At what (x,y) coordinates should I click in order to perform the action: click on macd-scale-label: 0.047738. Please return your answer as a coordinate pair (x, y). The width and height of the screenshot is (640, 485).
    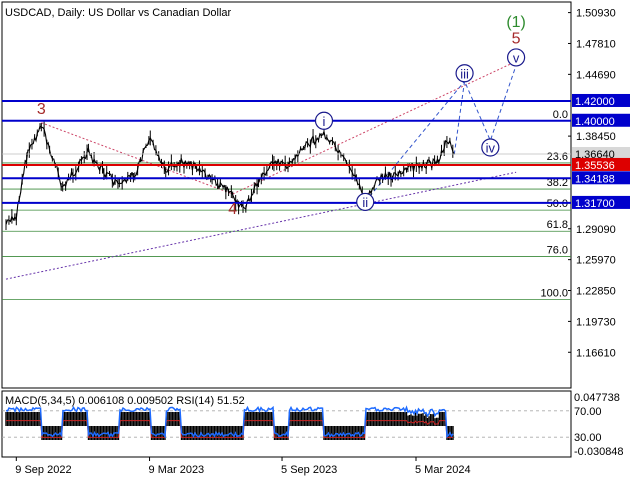
    Looking at the image, I should click on (597, 398).